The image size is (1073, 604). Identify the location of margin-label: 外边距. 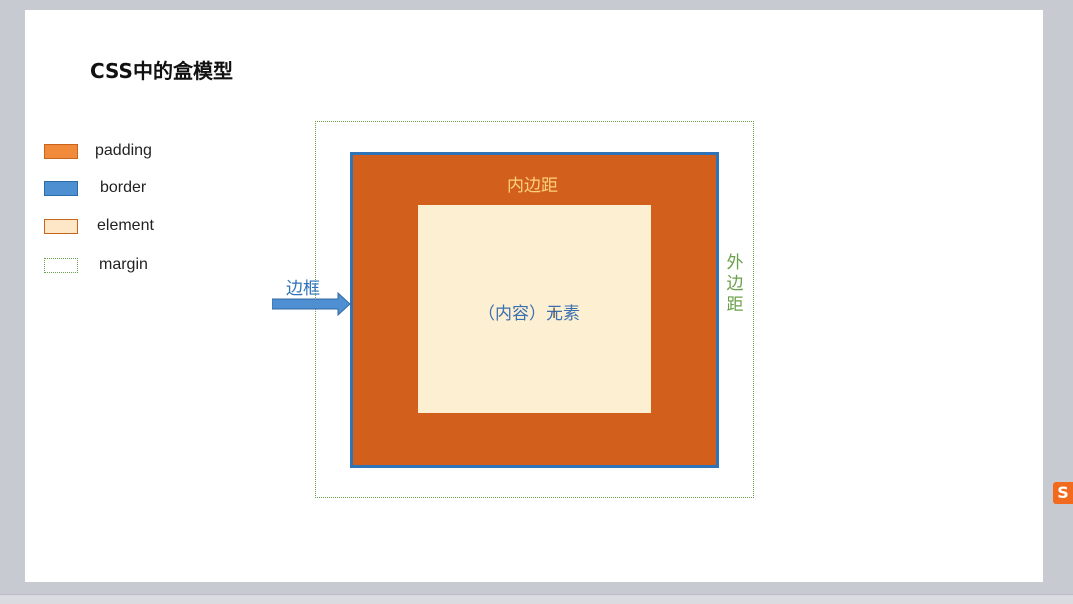
(735, 284).